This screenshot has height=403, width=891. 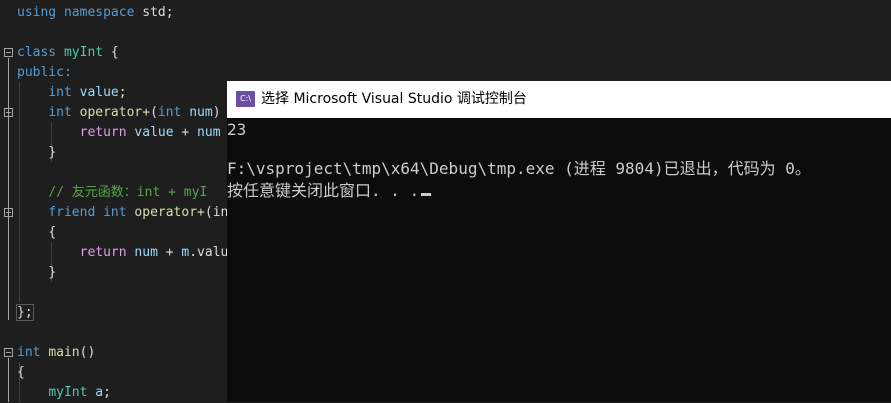 What do you see at coordinates (36, 273) in the screenshot?
I see `code-line-13: }` at bounding box center [36, 273].